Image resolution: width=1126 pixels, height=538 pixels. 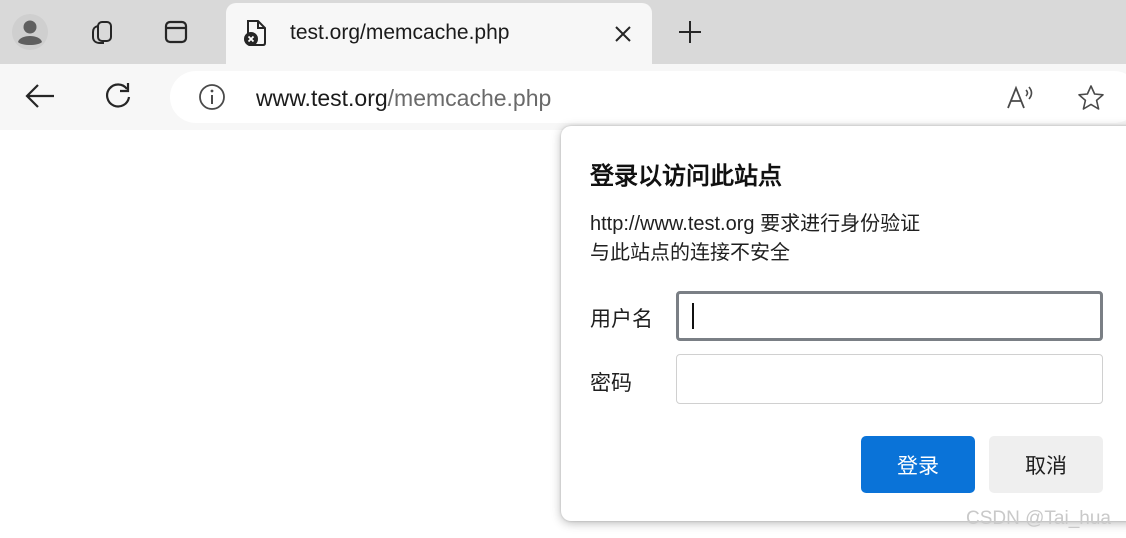 What do you see at coordinates (755, 224) in the screenshot?
I see `auth-request-text: http://www.test.org 要求进行身份验证` at bounding box center [755, 224].